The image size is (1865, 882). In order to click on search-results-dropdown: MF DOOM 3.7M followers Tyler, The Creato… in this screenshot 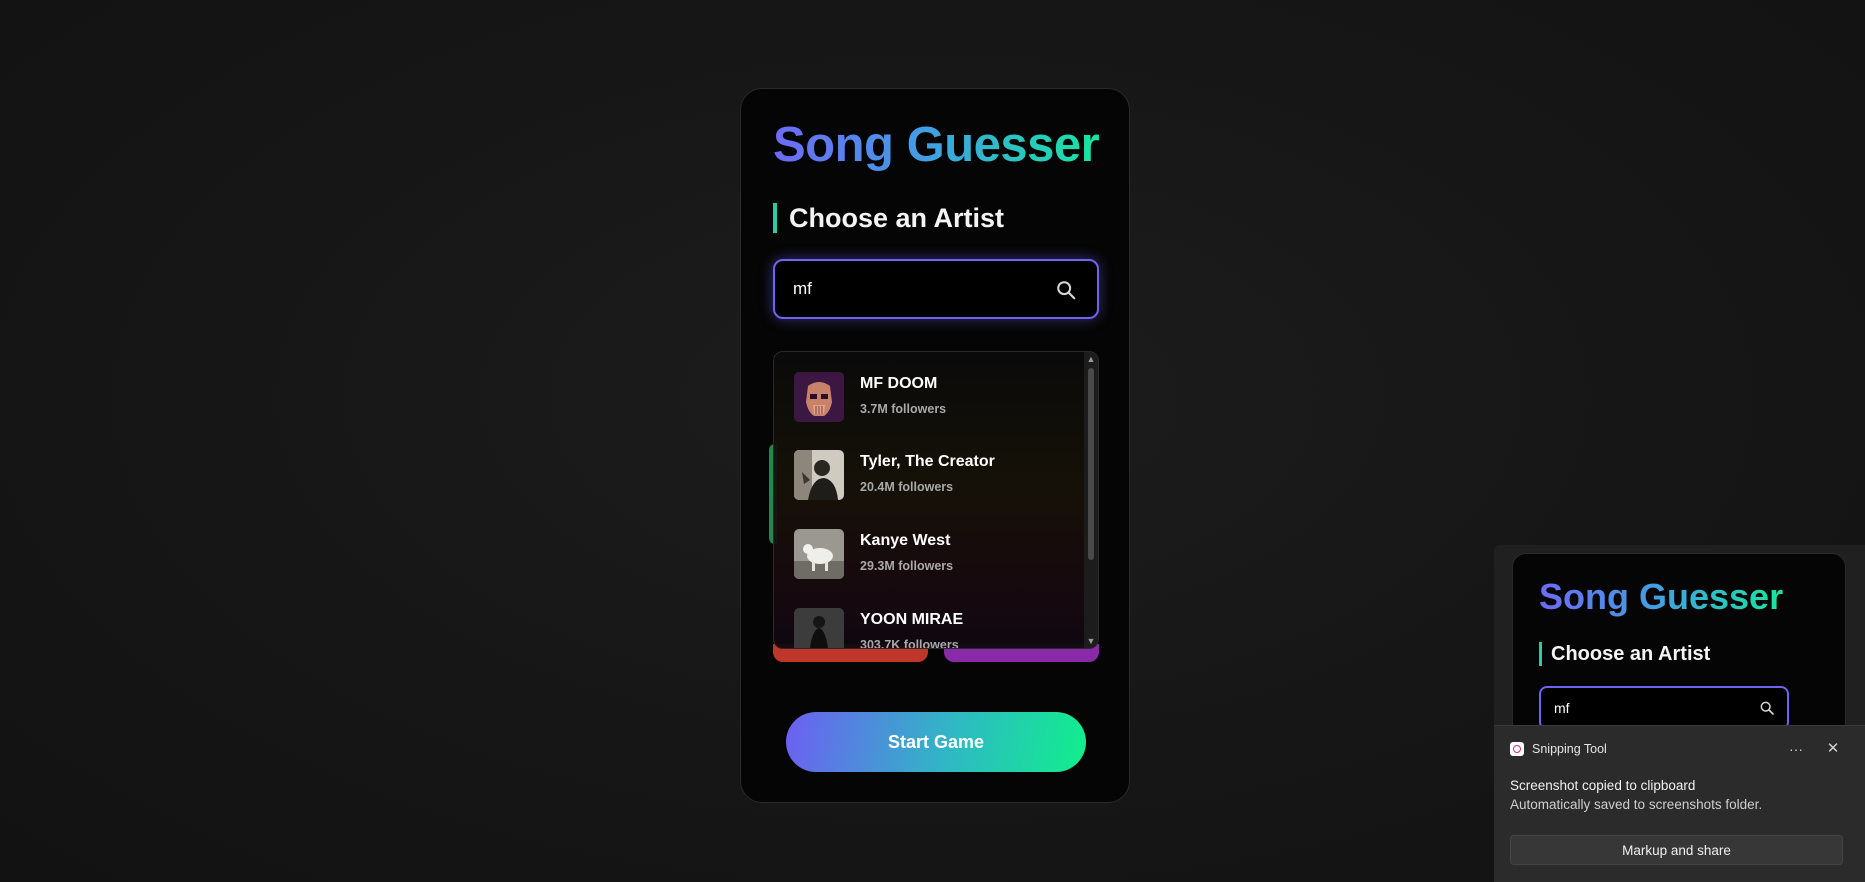, I will do `click(936, 500)`.